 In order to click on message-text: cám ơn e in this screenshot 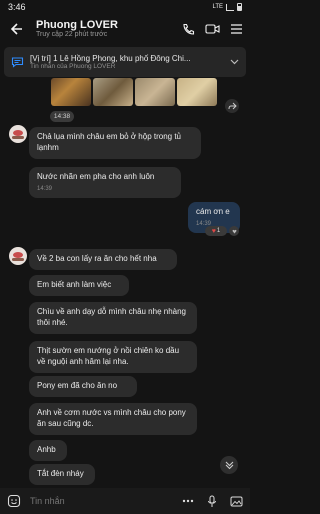, I will do `click(213, 211)`.